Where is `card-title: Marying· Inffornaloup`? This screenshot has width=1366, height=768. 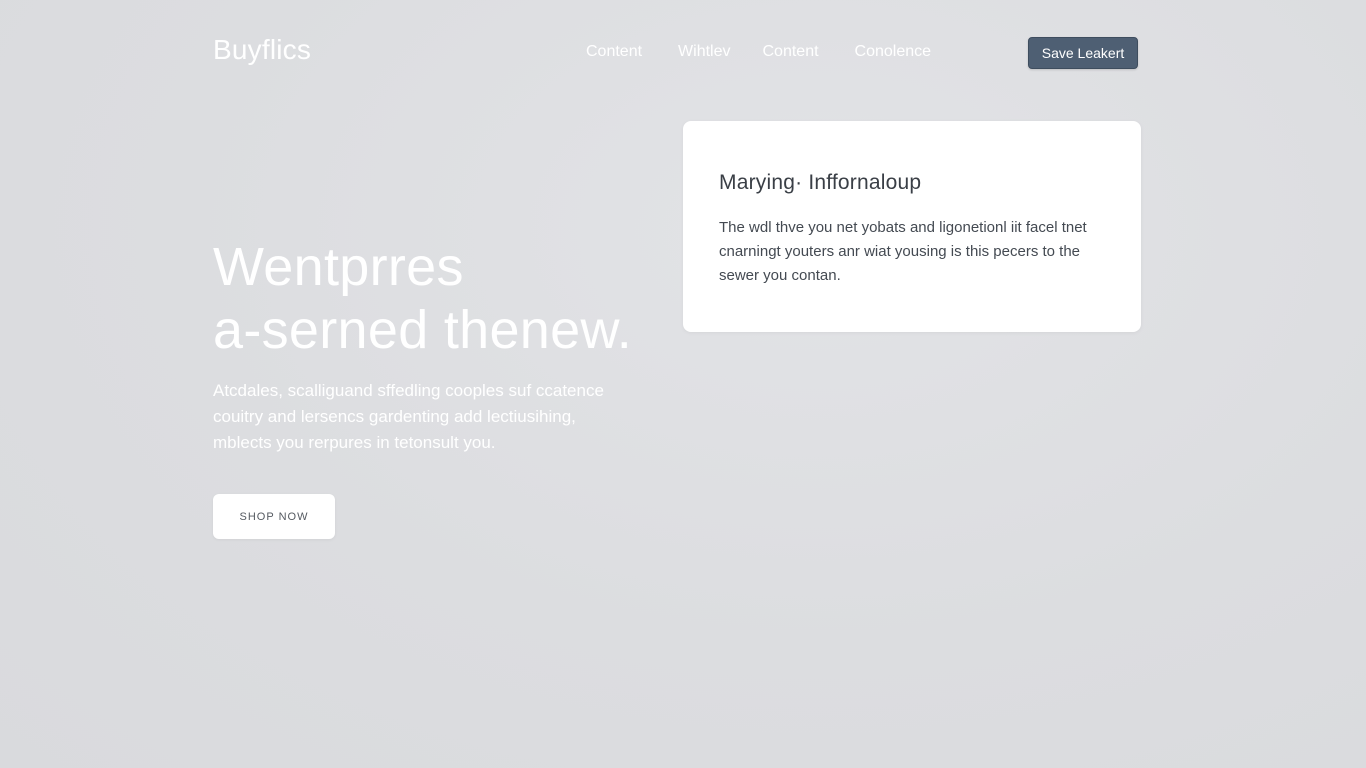 card-title: Marying· Inffornaloup is located at coordinates (820, 182).